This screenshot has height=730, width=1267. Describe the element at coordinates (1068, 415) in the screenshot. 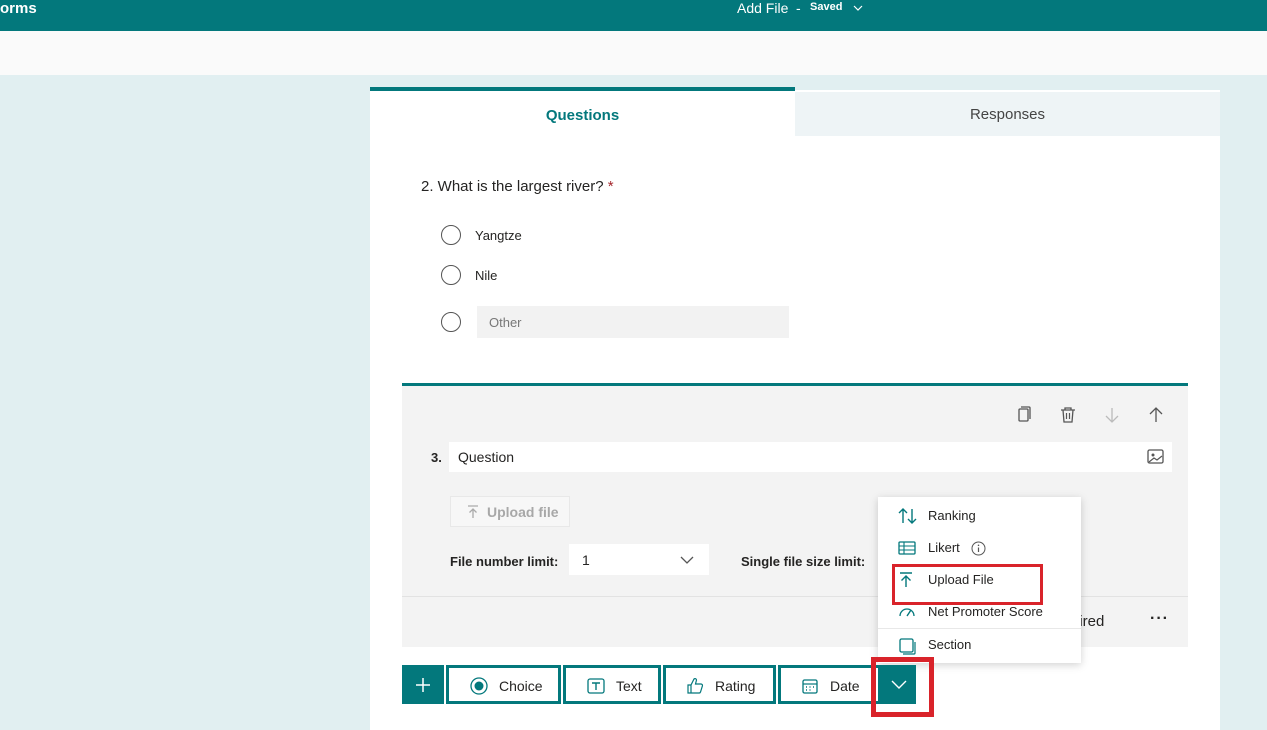

I see `delete-icon` at that location.